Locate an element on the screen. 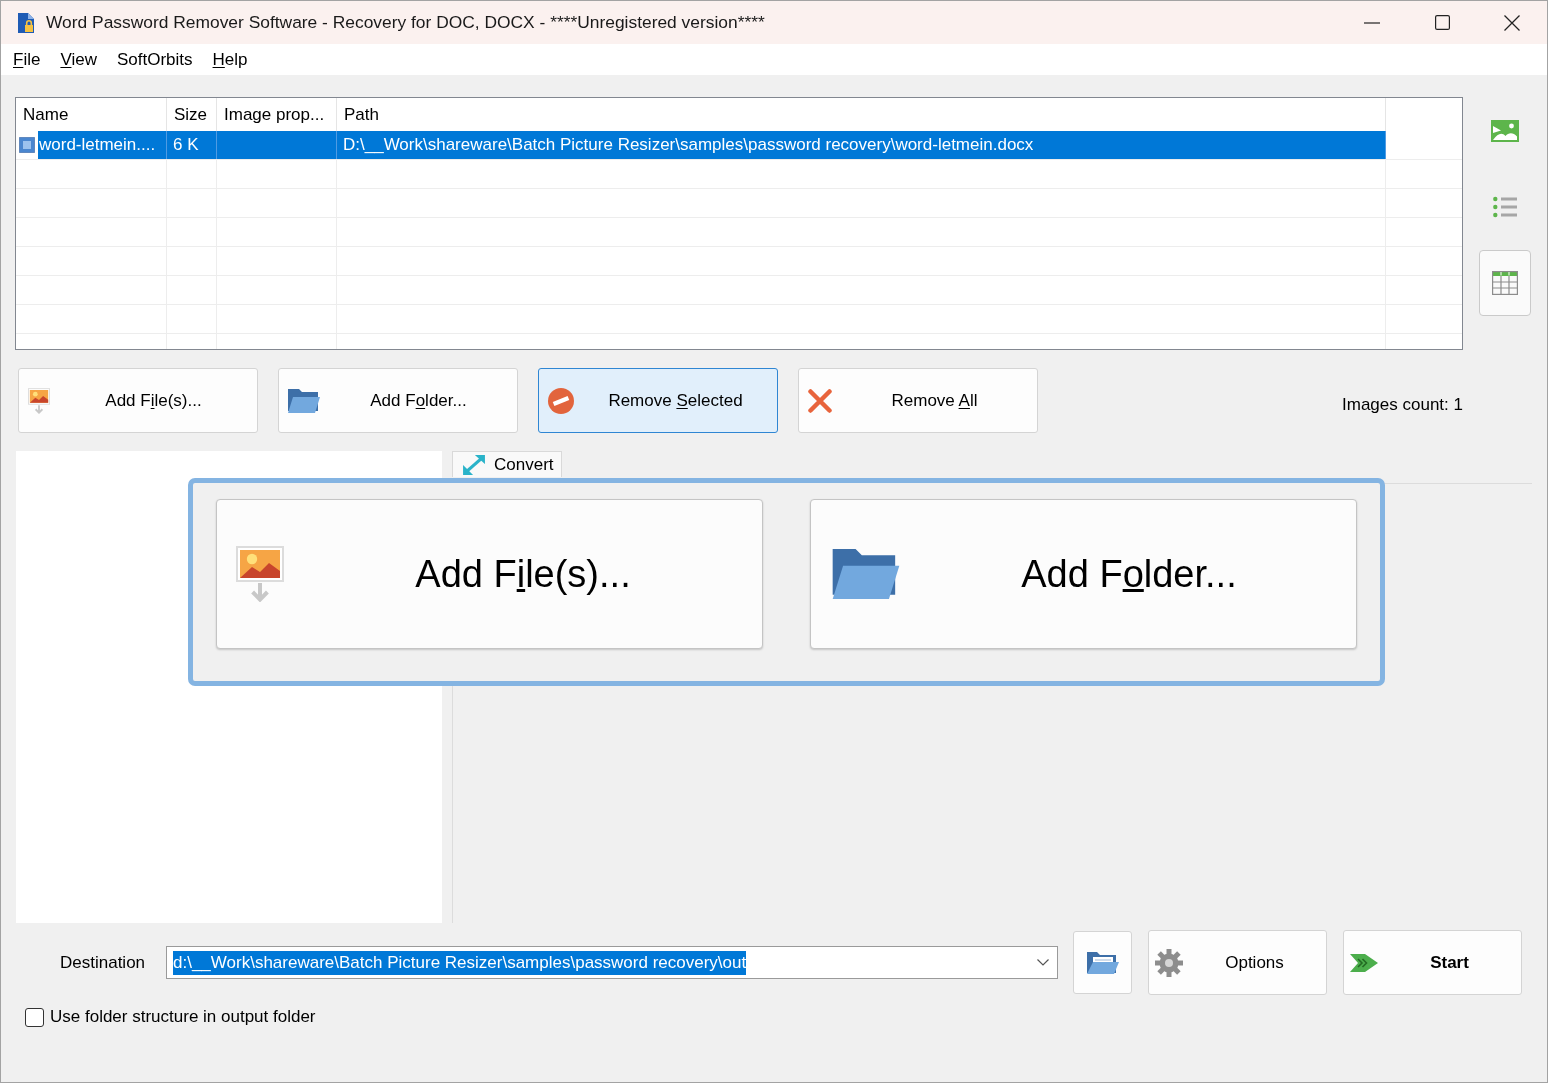 The image size is (1548, 1083). checkbox is located at coordinates (34, 1017).